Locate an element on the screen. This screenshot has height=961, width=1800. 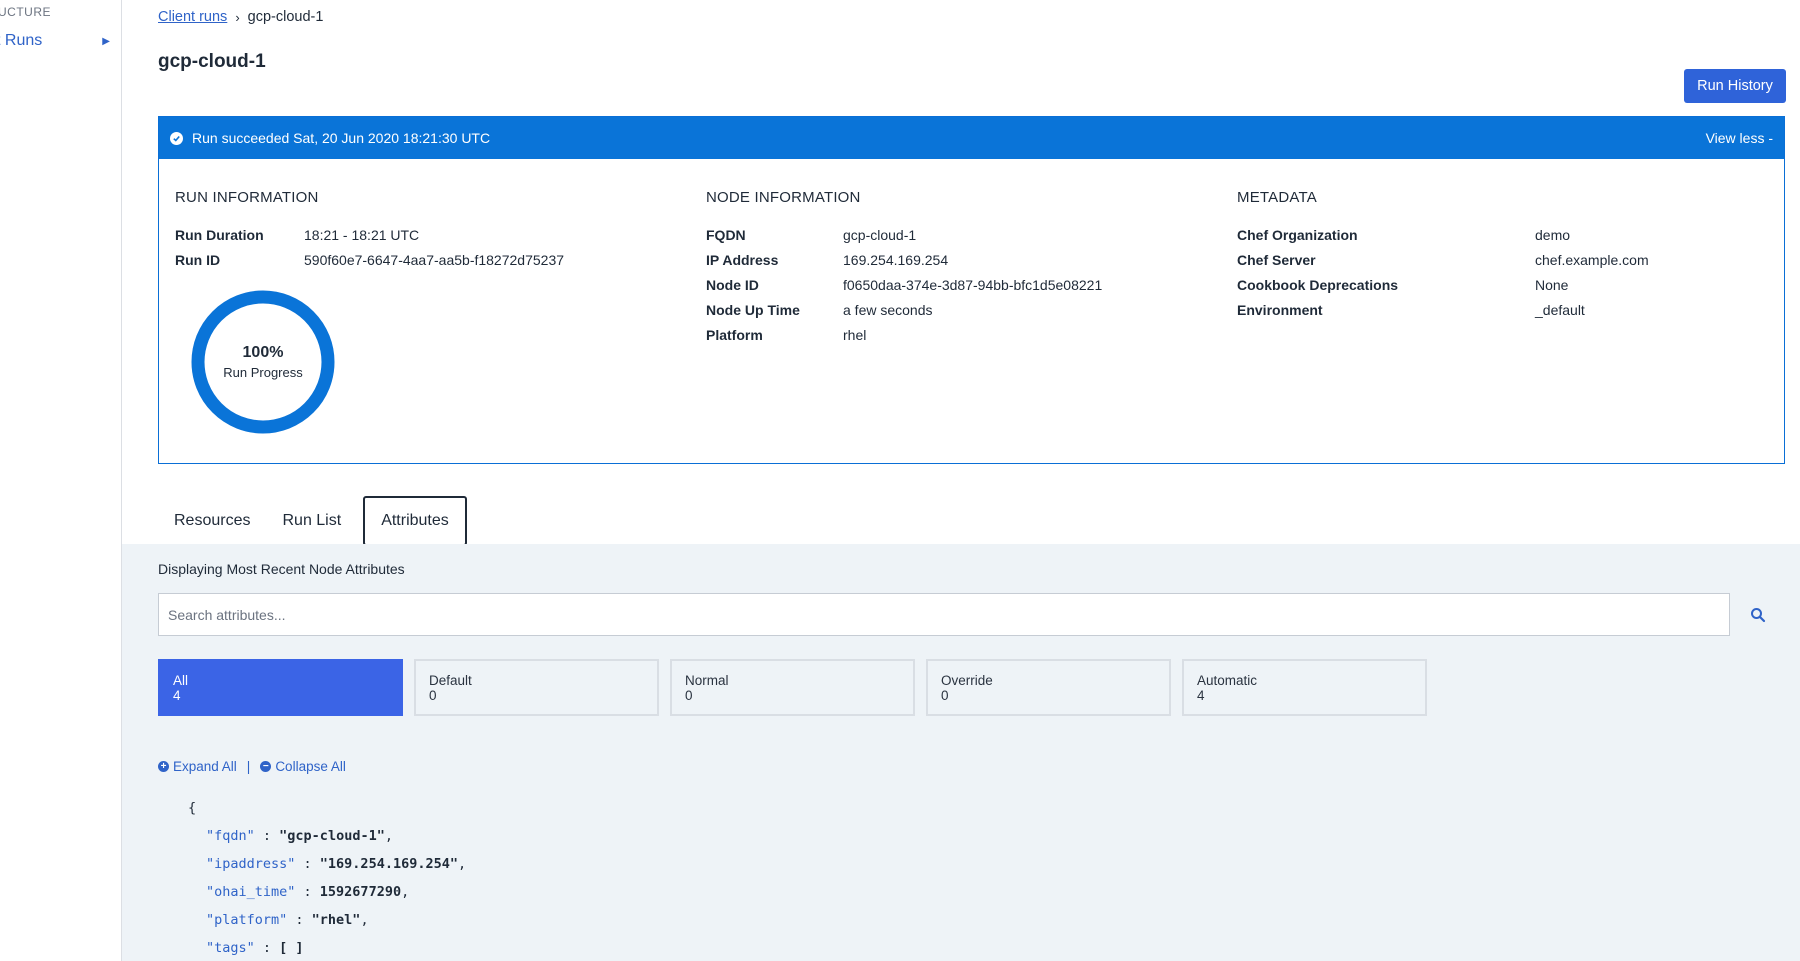
info-value: 169.254.169.254 is located at coordinates (896, 259).